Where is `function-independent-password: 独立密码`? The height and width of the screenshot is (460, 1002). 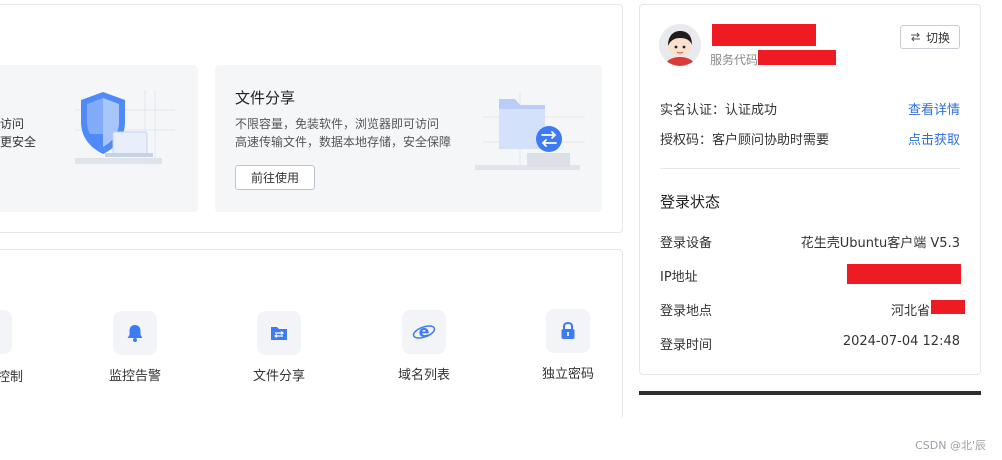
function-independent-password: 独立密码 is located at coordinates (568, 345).